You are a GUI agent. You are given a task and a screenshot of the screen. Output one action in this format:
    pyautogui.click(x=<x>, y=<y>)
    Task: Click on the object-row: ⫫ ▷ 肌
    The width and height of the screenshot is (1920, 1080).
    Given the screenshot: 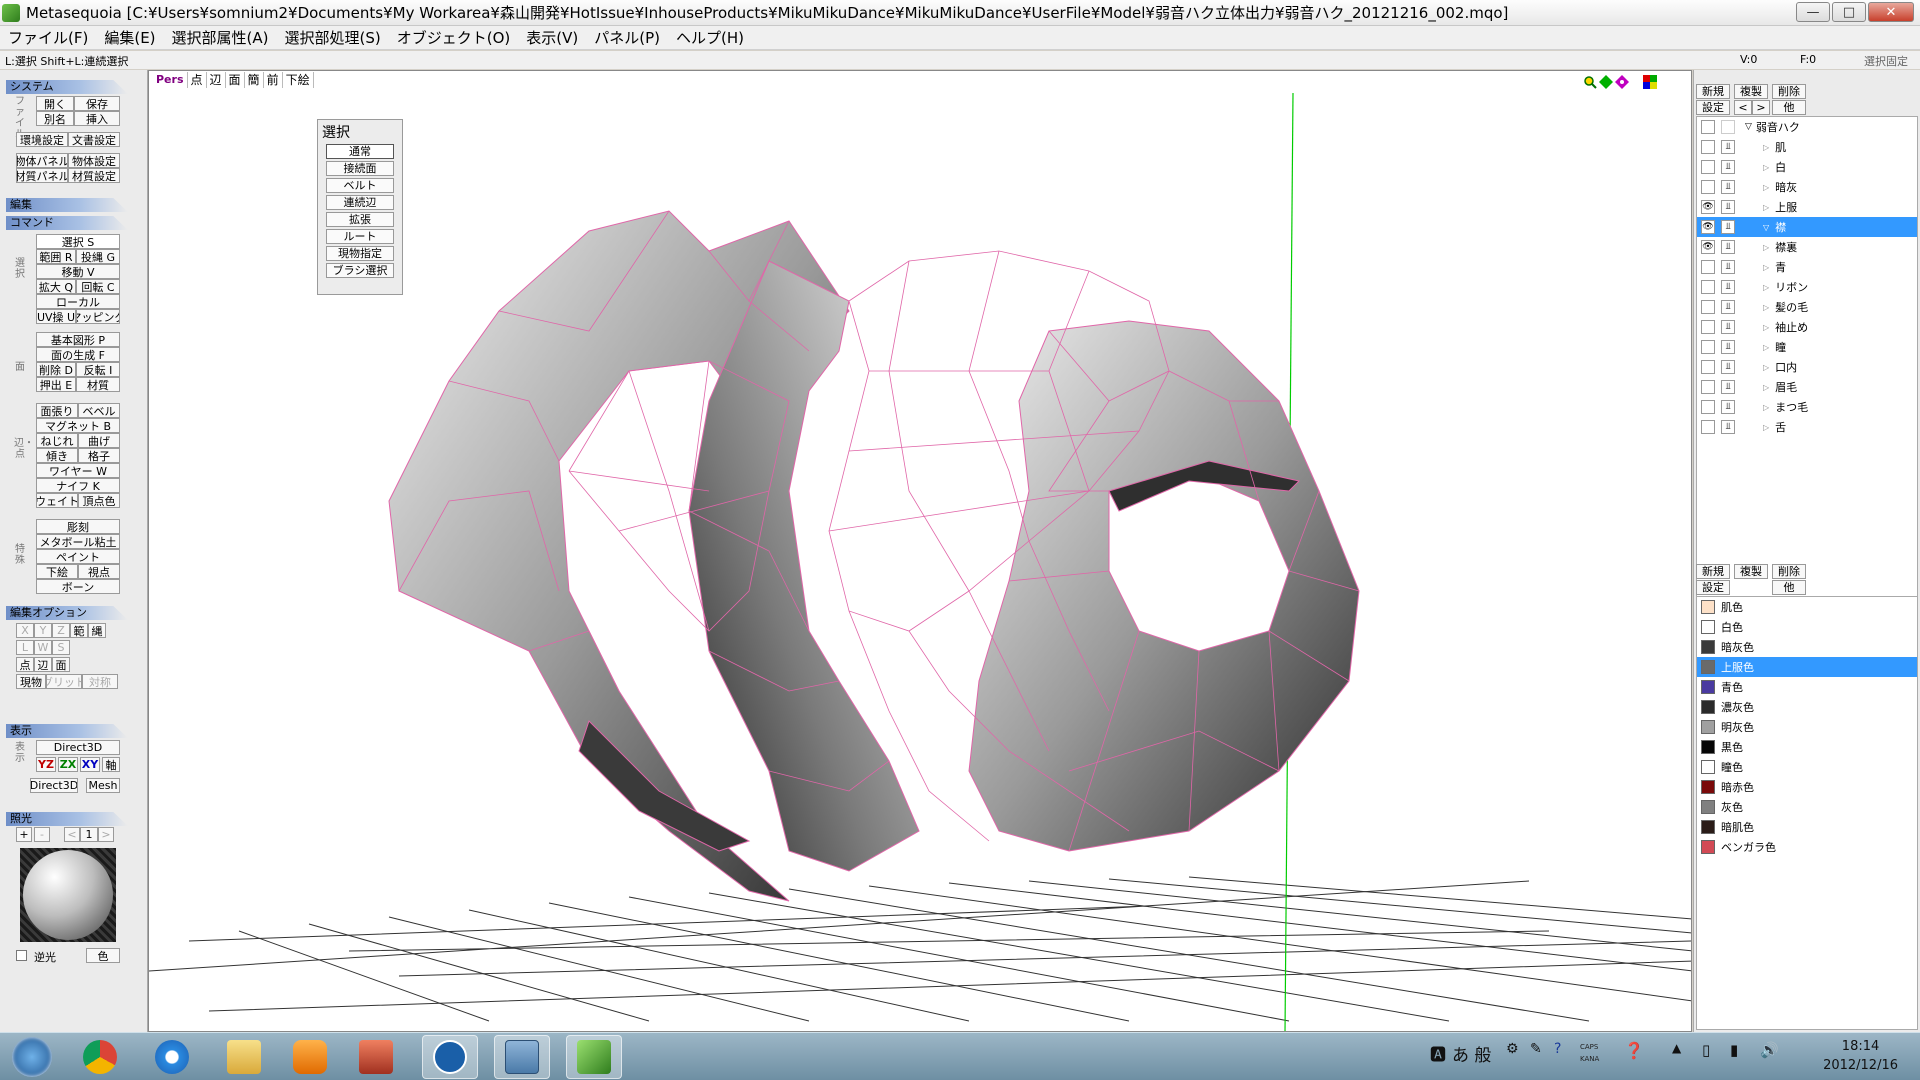 What is the action you would take?
    pyautogui.click(x=1807, y=147)
    